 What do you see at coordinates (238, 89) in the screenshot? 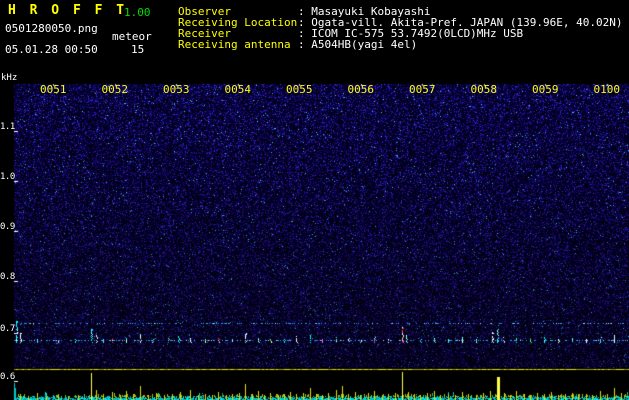
I see `time-tick-label: 0054` at bounding box center [238, 89].